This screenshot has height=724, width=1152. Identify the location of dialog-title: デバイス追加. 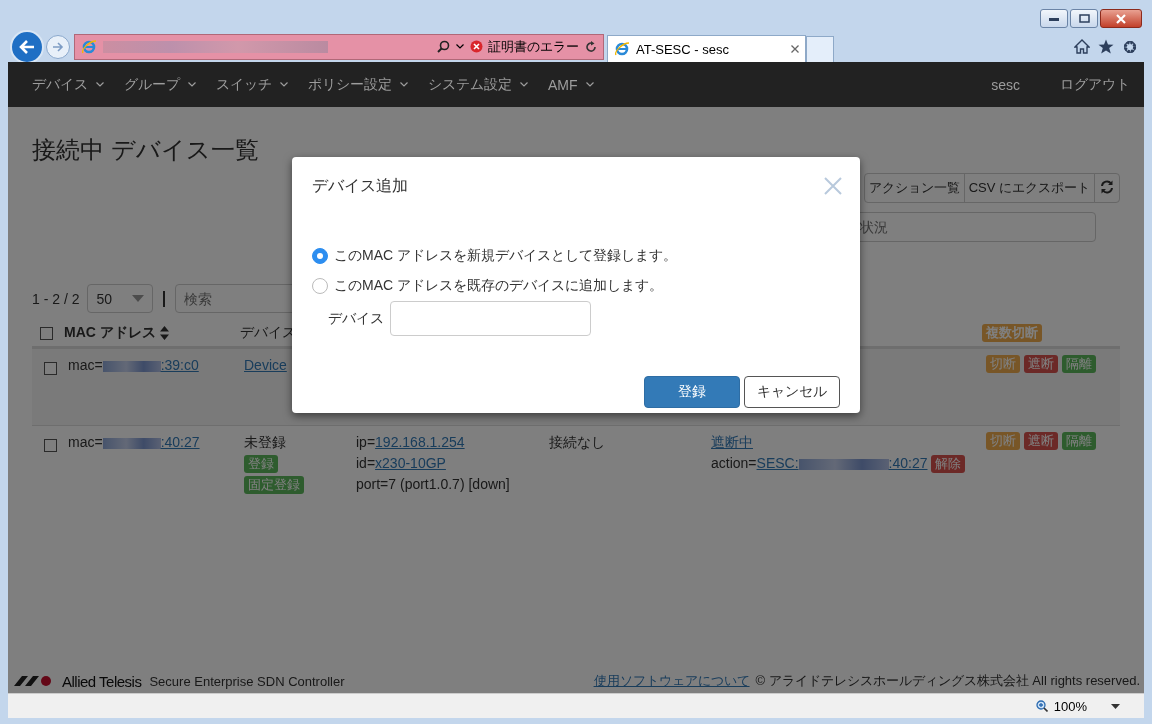
(360, 186).